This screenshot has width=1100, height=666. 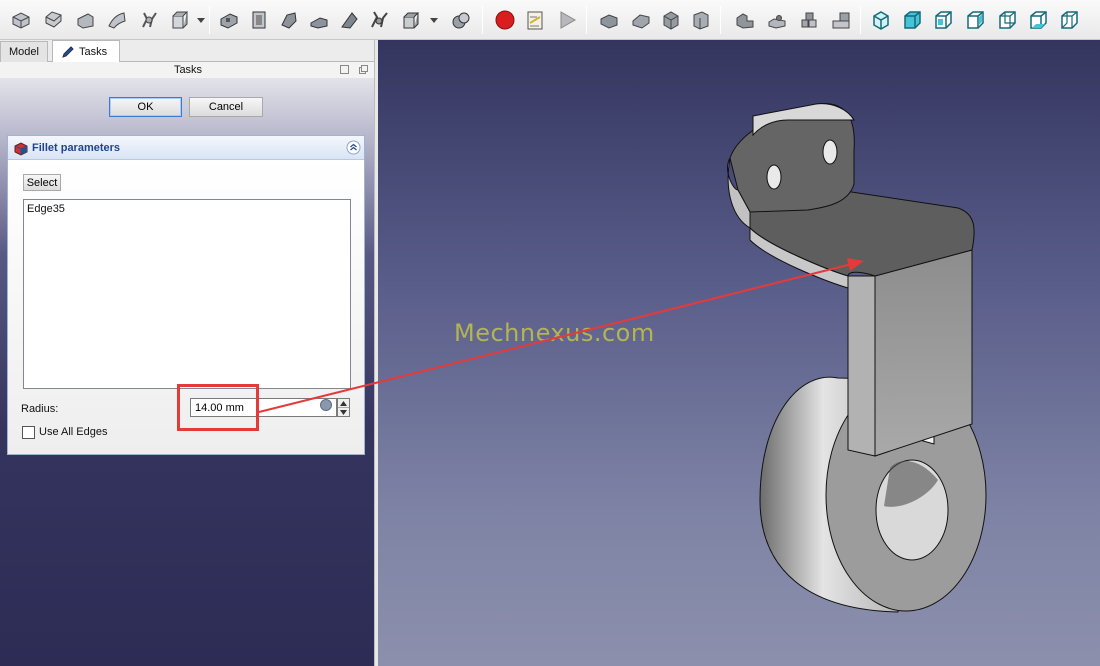 I want to click on front-view-icon, so click(x=641, y=20).